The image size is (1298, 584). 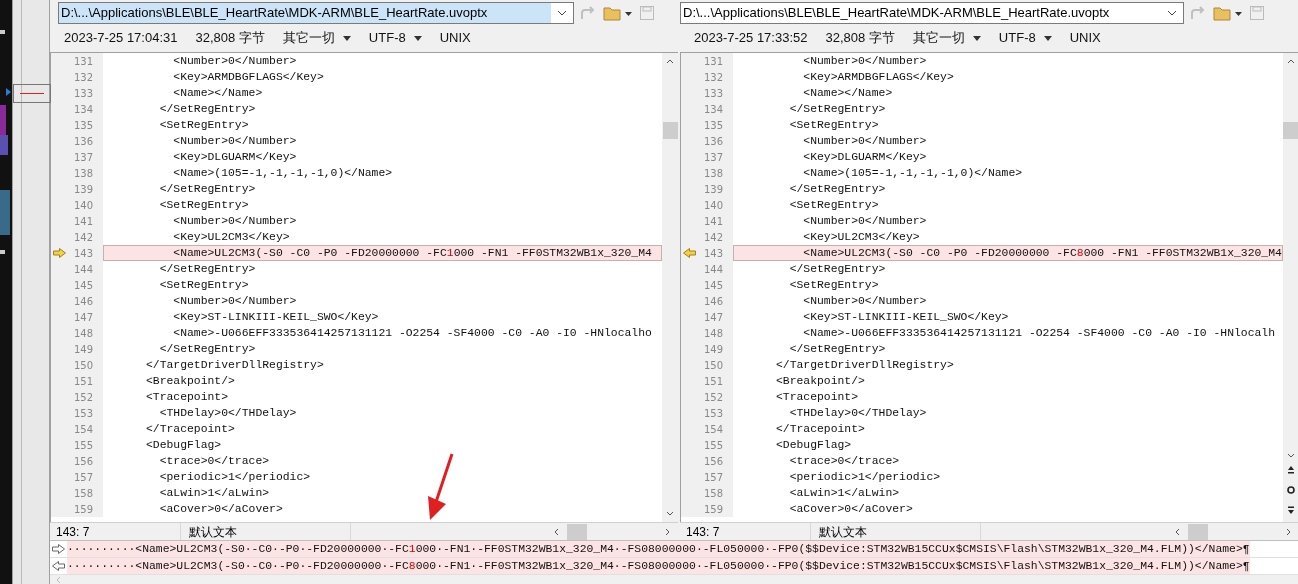 I want to click on code-line: <DebugFlag>, so click(x=184, y=445).